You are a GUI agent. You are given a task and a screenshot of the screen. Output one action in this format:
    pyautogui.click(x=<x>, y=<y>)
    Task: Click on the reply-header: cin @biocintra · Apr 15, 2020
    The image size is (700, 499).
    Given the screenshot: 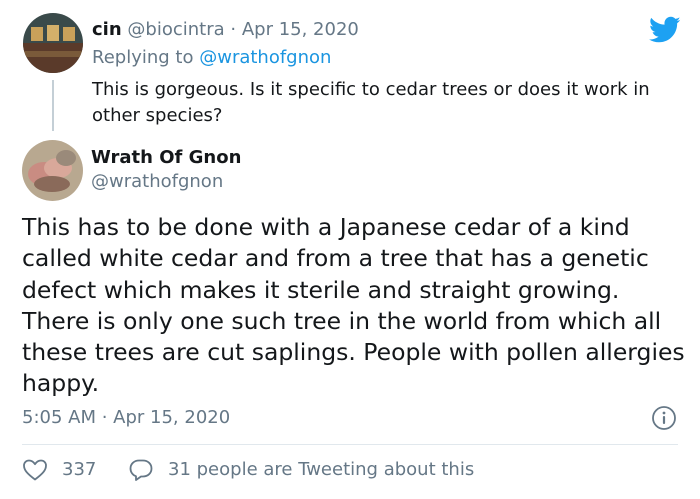 What is the action you would take?
    pyautogui.click(x=225, y=30)
    